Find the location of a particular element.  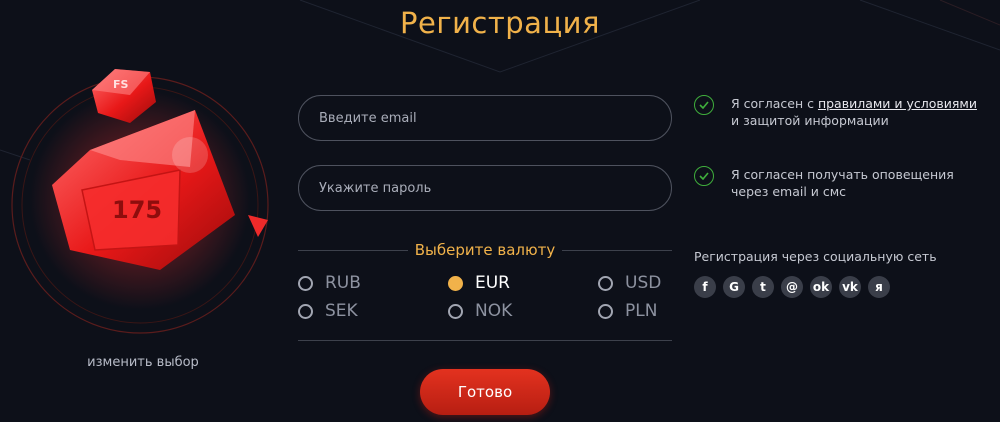

rules-suffix: и защитой информации is located at coordinates (810, 120).